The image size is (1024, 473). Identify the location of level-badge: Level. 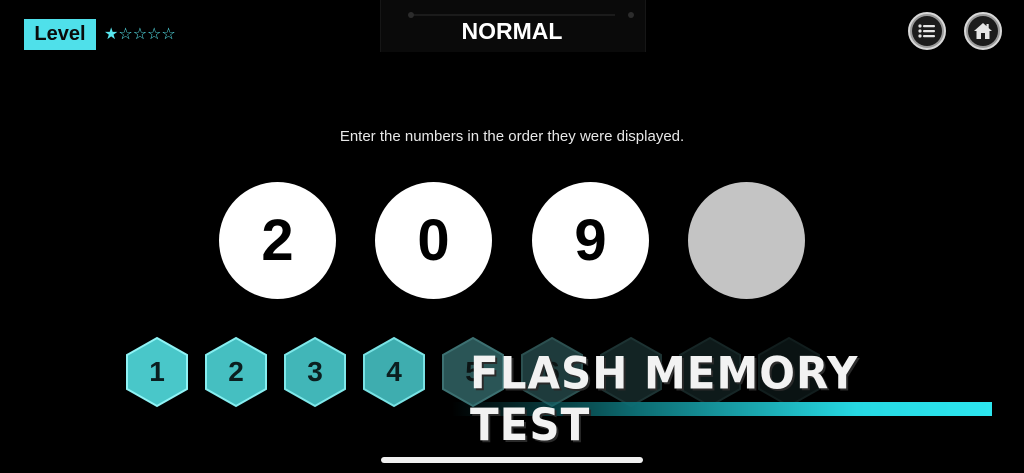
(60, 34).